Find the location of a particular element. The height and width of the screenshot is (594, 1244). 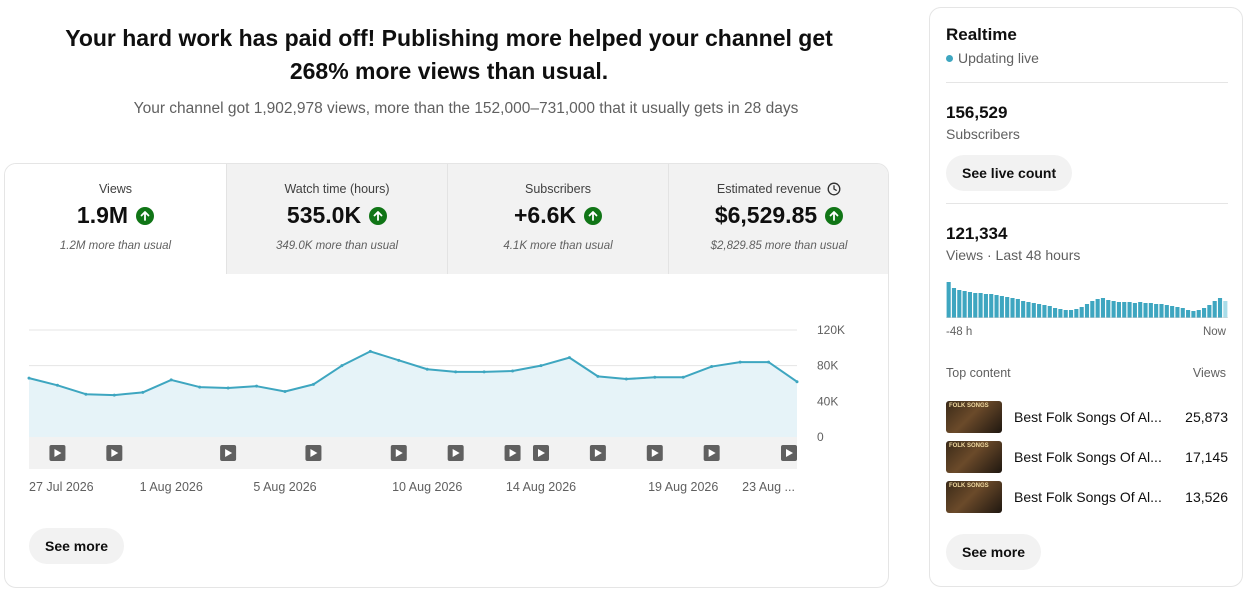

video-views: 25,873 is located at coordinates (1206, 417).